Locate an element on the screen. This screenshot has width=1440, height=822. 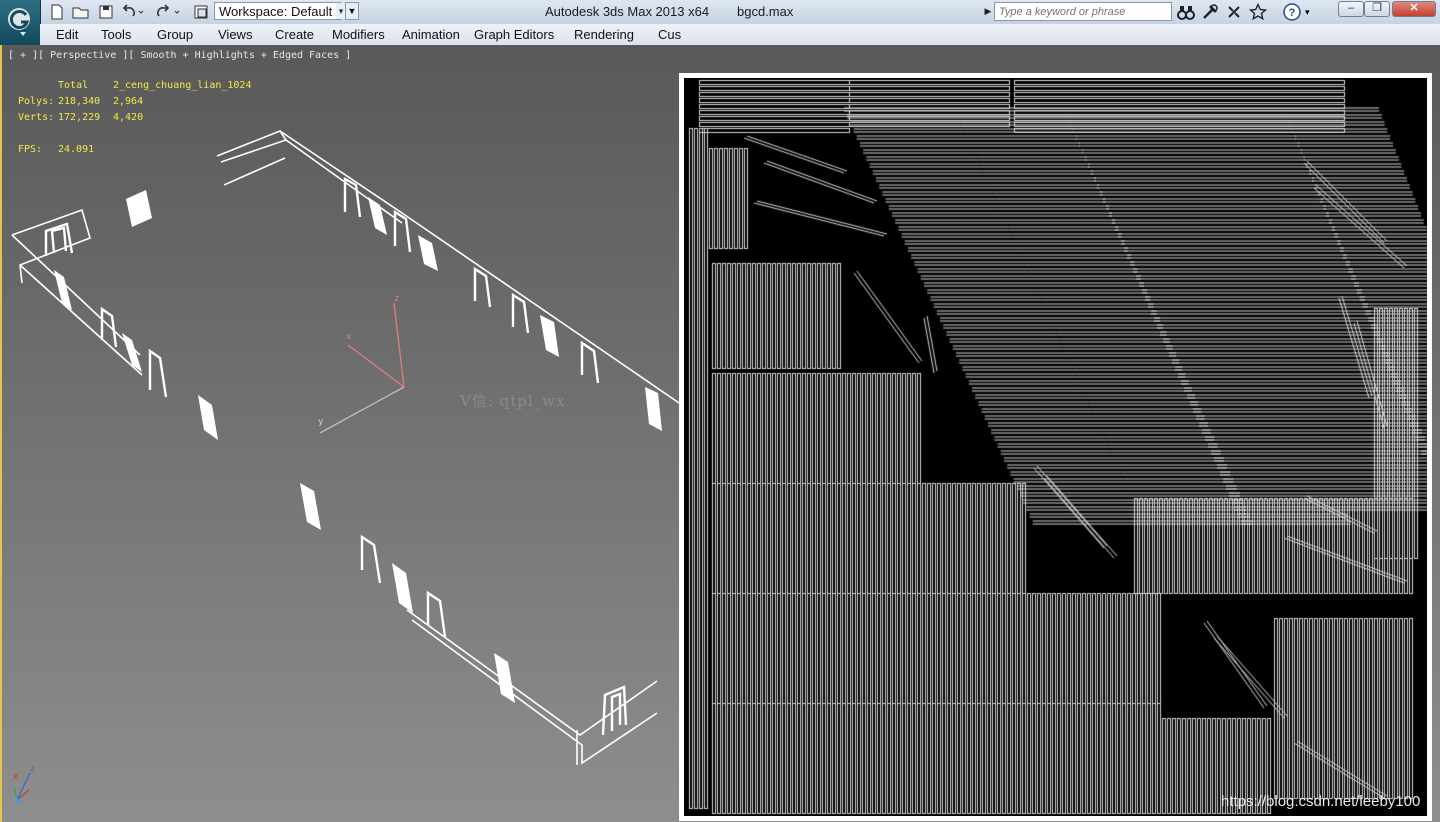
open-file-icon is located at coordinates (81, 12).